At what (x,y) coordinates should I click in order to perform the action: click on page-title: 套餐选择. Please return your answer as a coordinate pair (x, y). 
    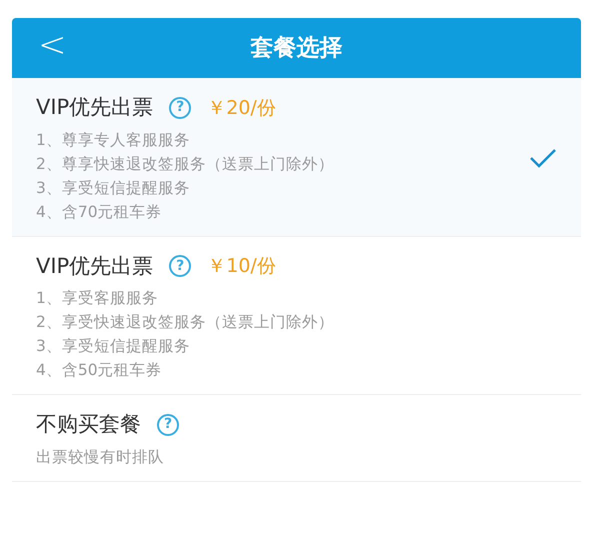
    Looking at the image, I should click on (296, 48).